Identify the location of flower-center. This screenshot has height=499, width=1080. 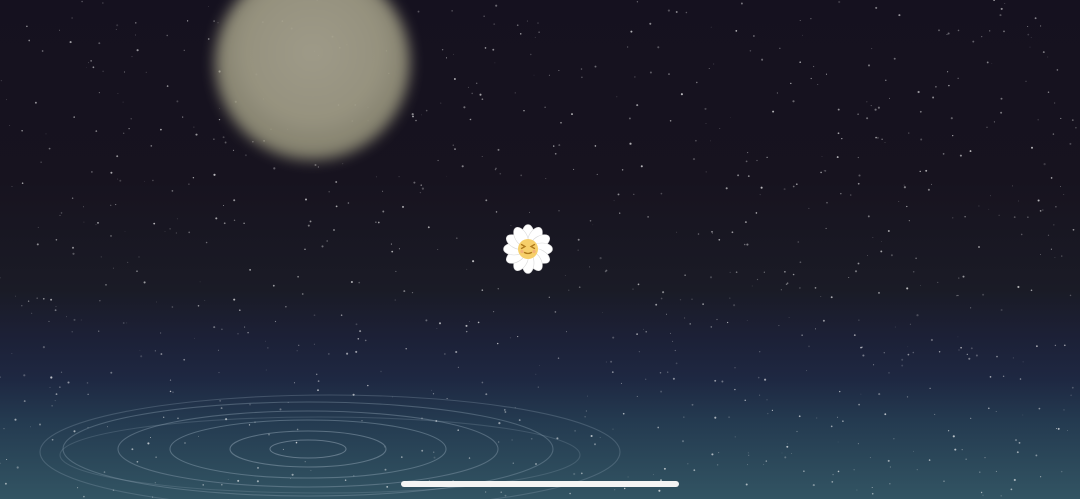
(528, 249).